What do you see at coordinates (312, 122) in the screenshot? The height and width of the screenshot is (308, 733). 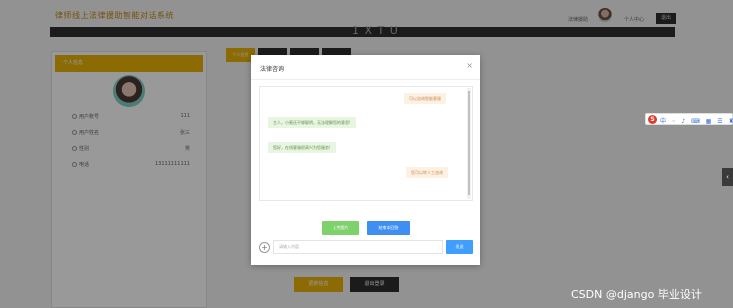 I see `chat-message-bot: 主人，小蜜还不够聪明，无法理解您的意思!` at bounding box center [312, 122].